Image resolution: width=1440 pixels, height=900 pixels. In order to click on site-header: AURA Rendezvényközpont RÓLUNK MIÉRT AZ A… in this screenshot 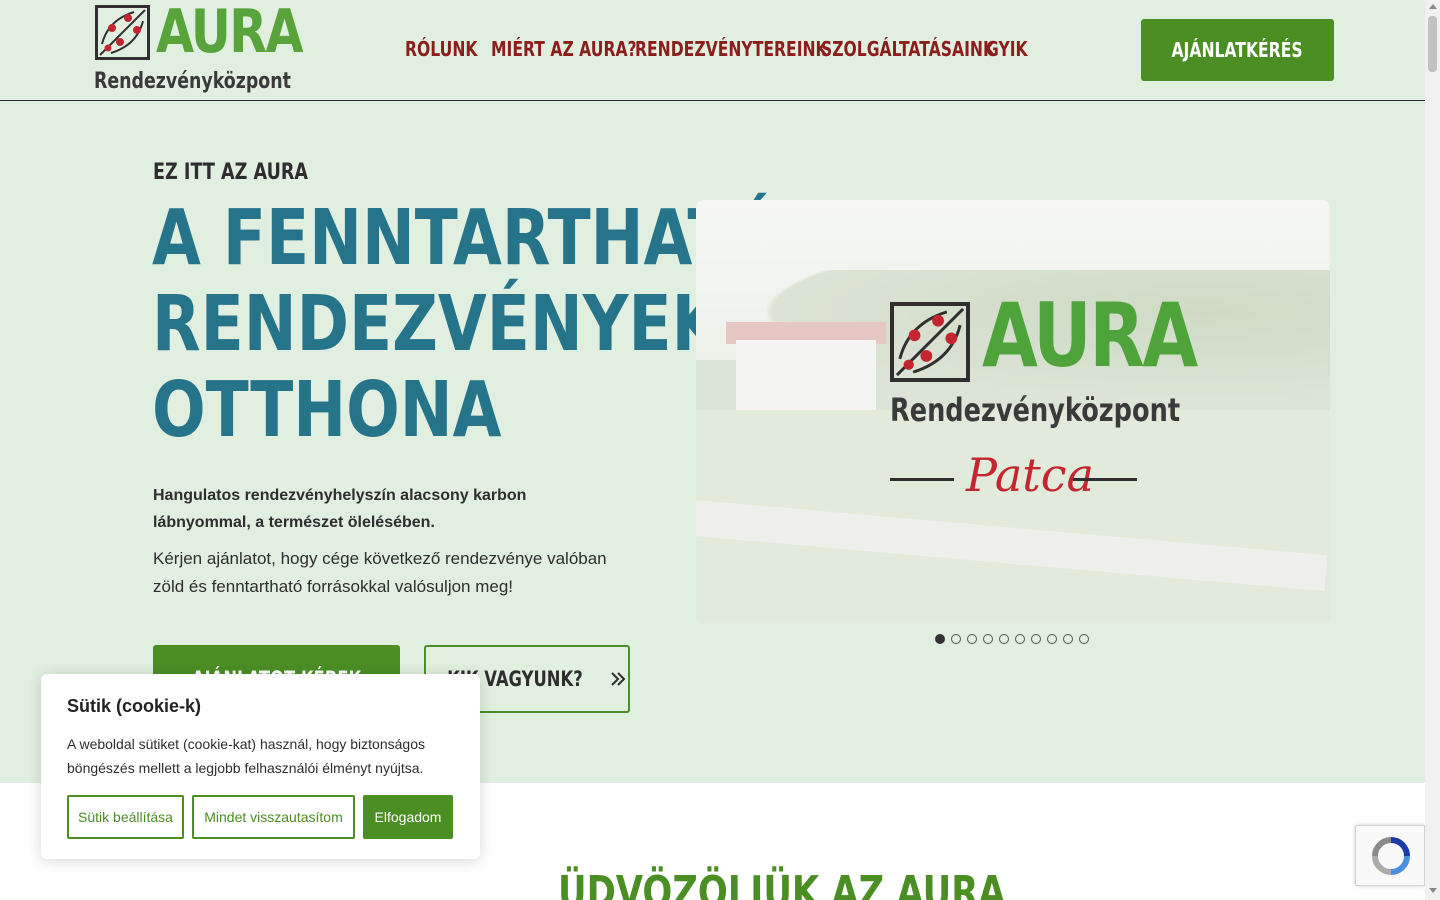, I will do `click(712, 50)`.